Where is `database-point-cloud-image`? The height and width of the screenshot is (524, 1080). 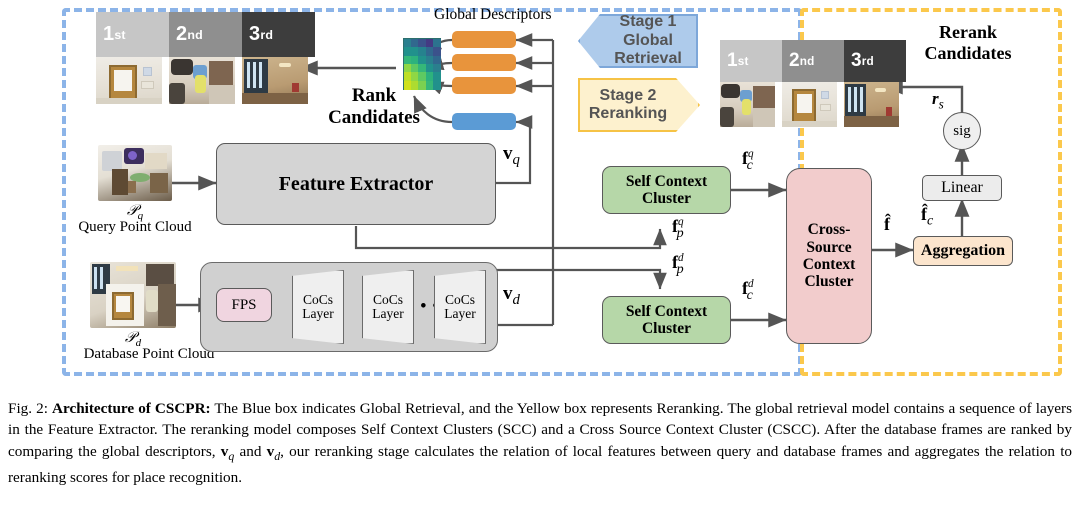
database-point-cloud-image is located at coordinates (133, 295).